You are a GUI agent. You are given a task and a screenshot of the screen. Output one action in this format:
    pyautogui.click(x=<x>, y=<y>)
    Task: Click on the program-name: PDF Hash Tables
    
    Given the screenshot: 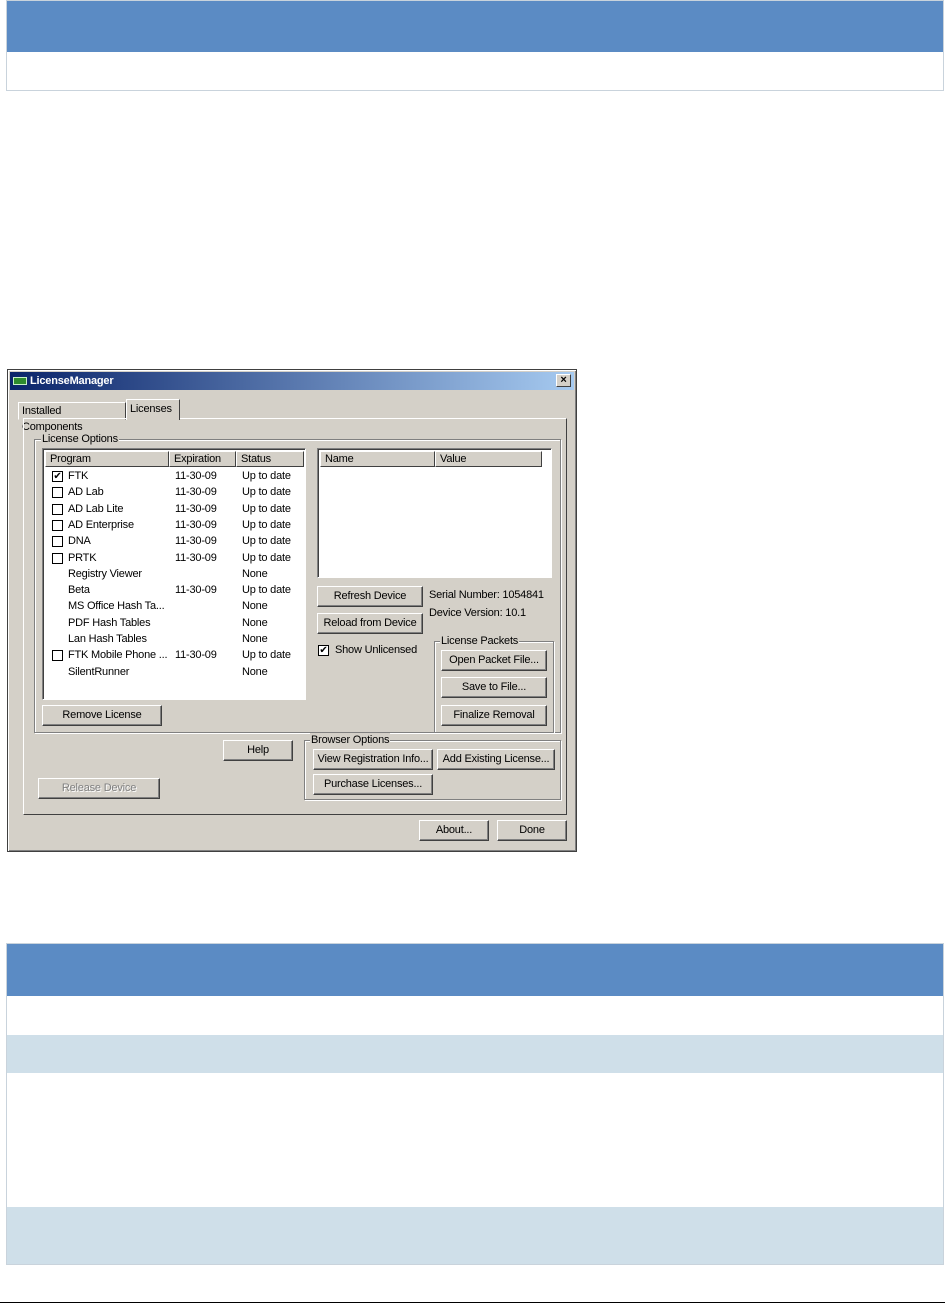 What is the action you would take?
    pyautogui.click(x=109, y=622)
    